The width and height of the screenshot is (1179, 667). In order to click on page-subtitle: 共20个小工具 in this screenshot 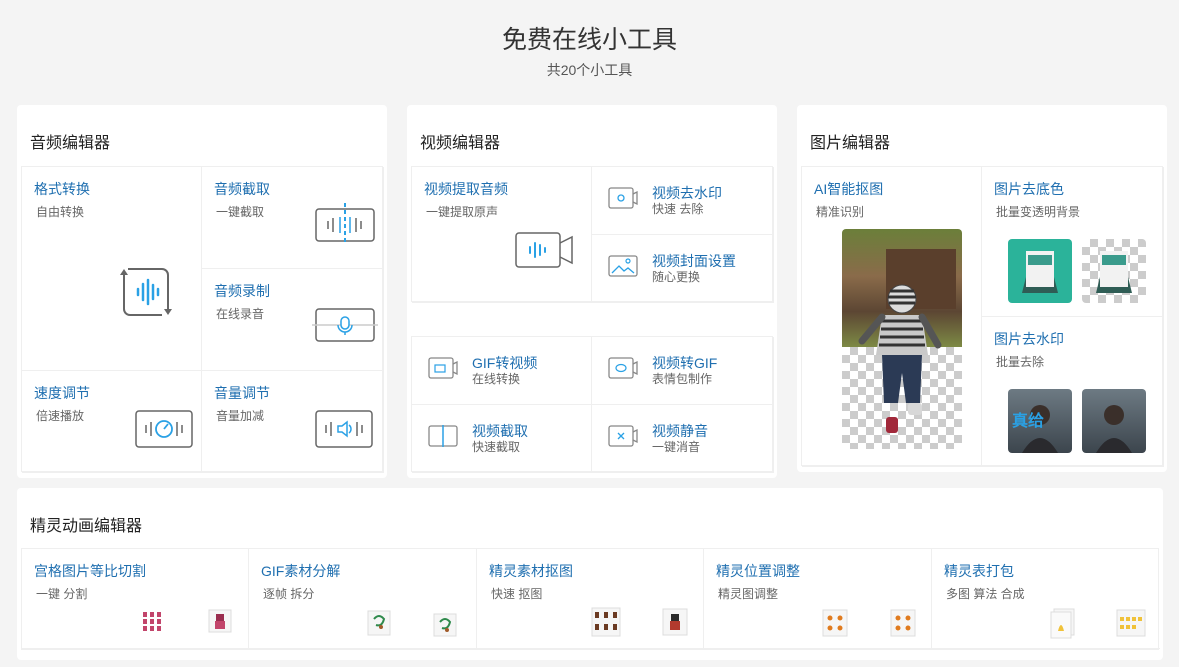, I will do `click(589, 70)`.